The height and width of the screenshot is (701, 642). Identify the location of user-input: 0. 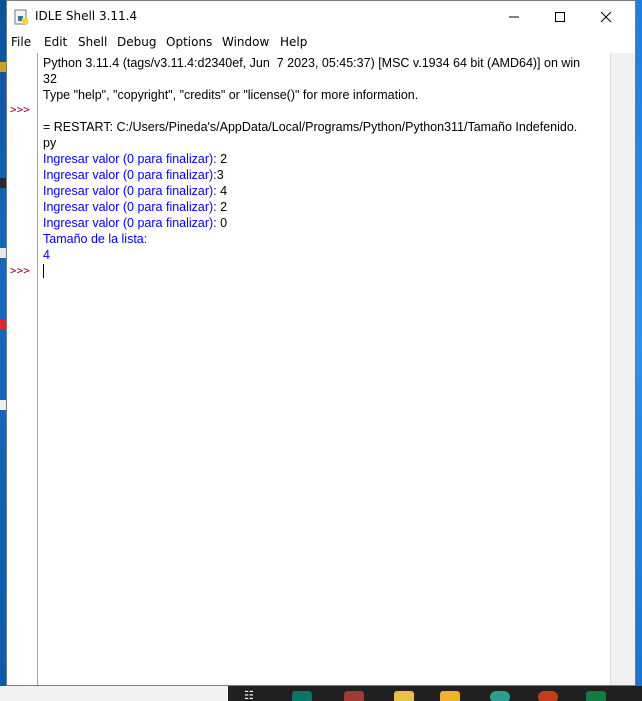
(224, 223).